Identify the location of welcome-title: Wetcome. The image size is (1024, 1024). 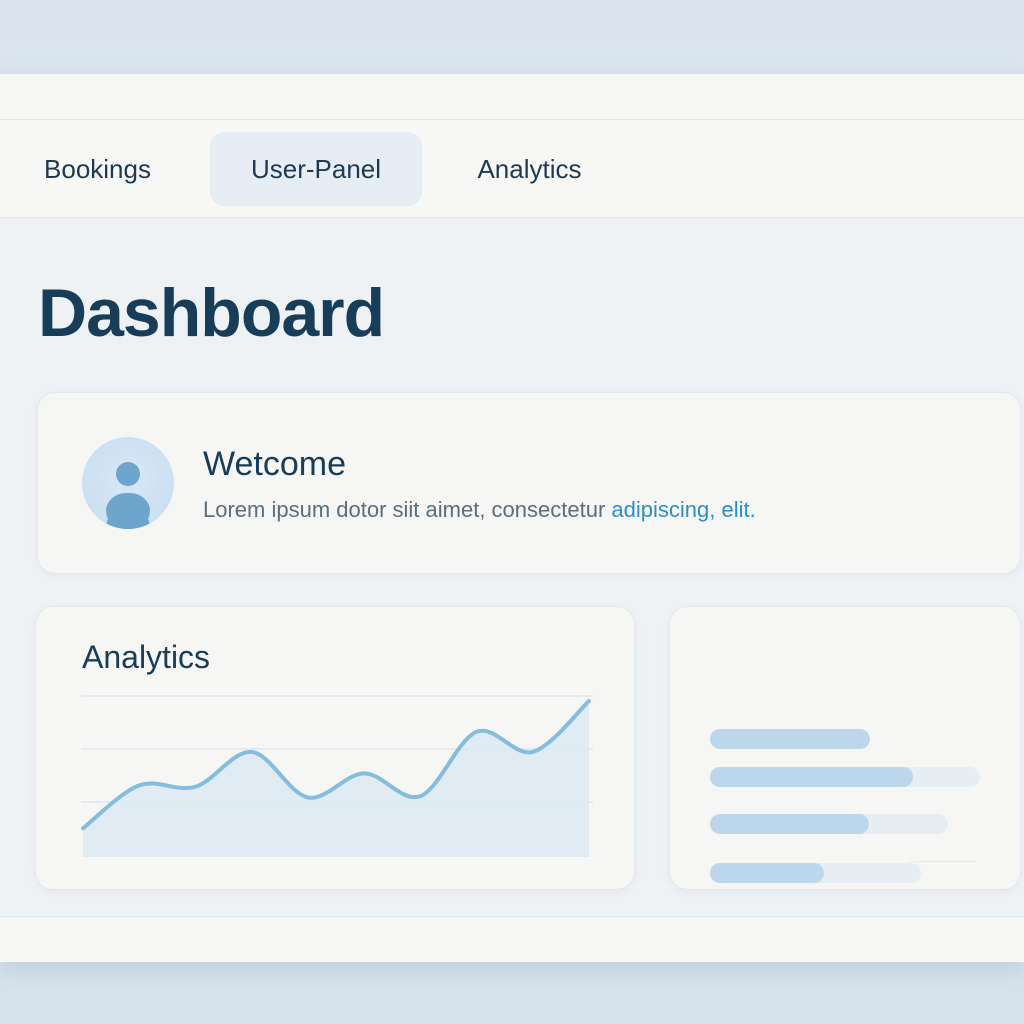
(274, 464).